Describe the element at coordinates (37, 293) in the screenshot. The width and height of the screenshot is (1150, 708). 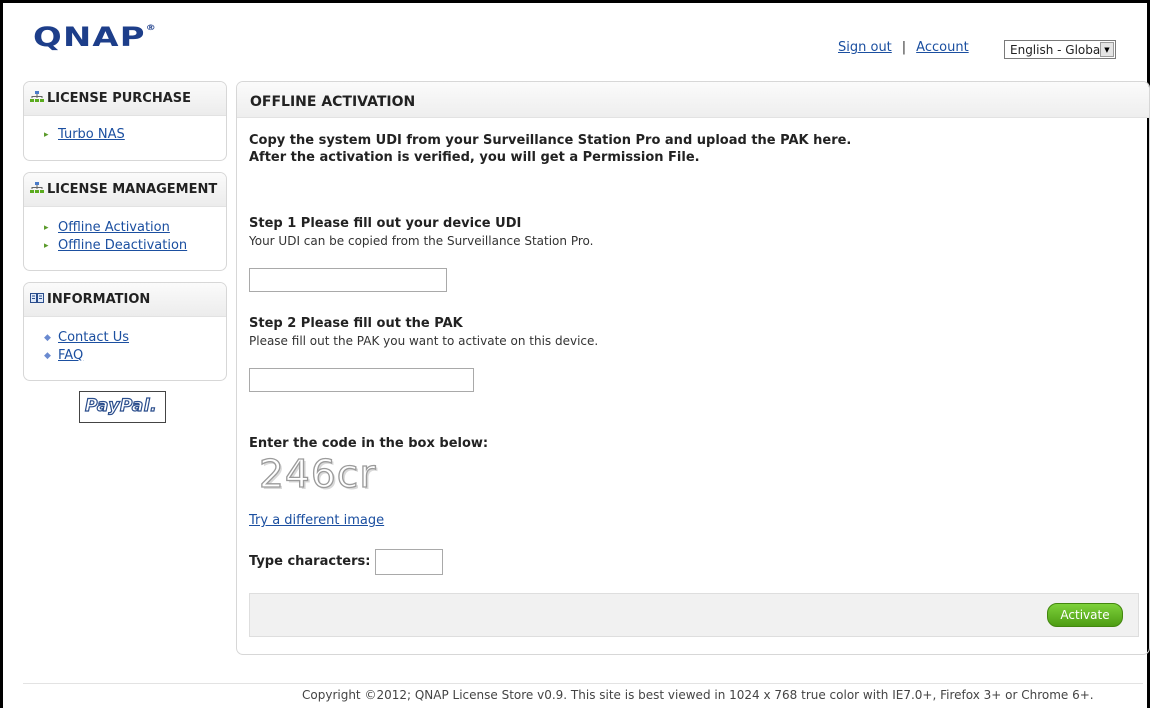
I see `book-icon` at that location.